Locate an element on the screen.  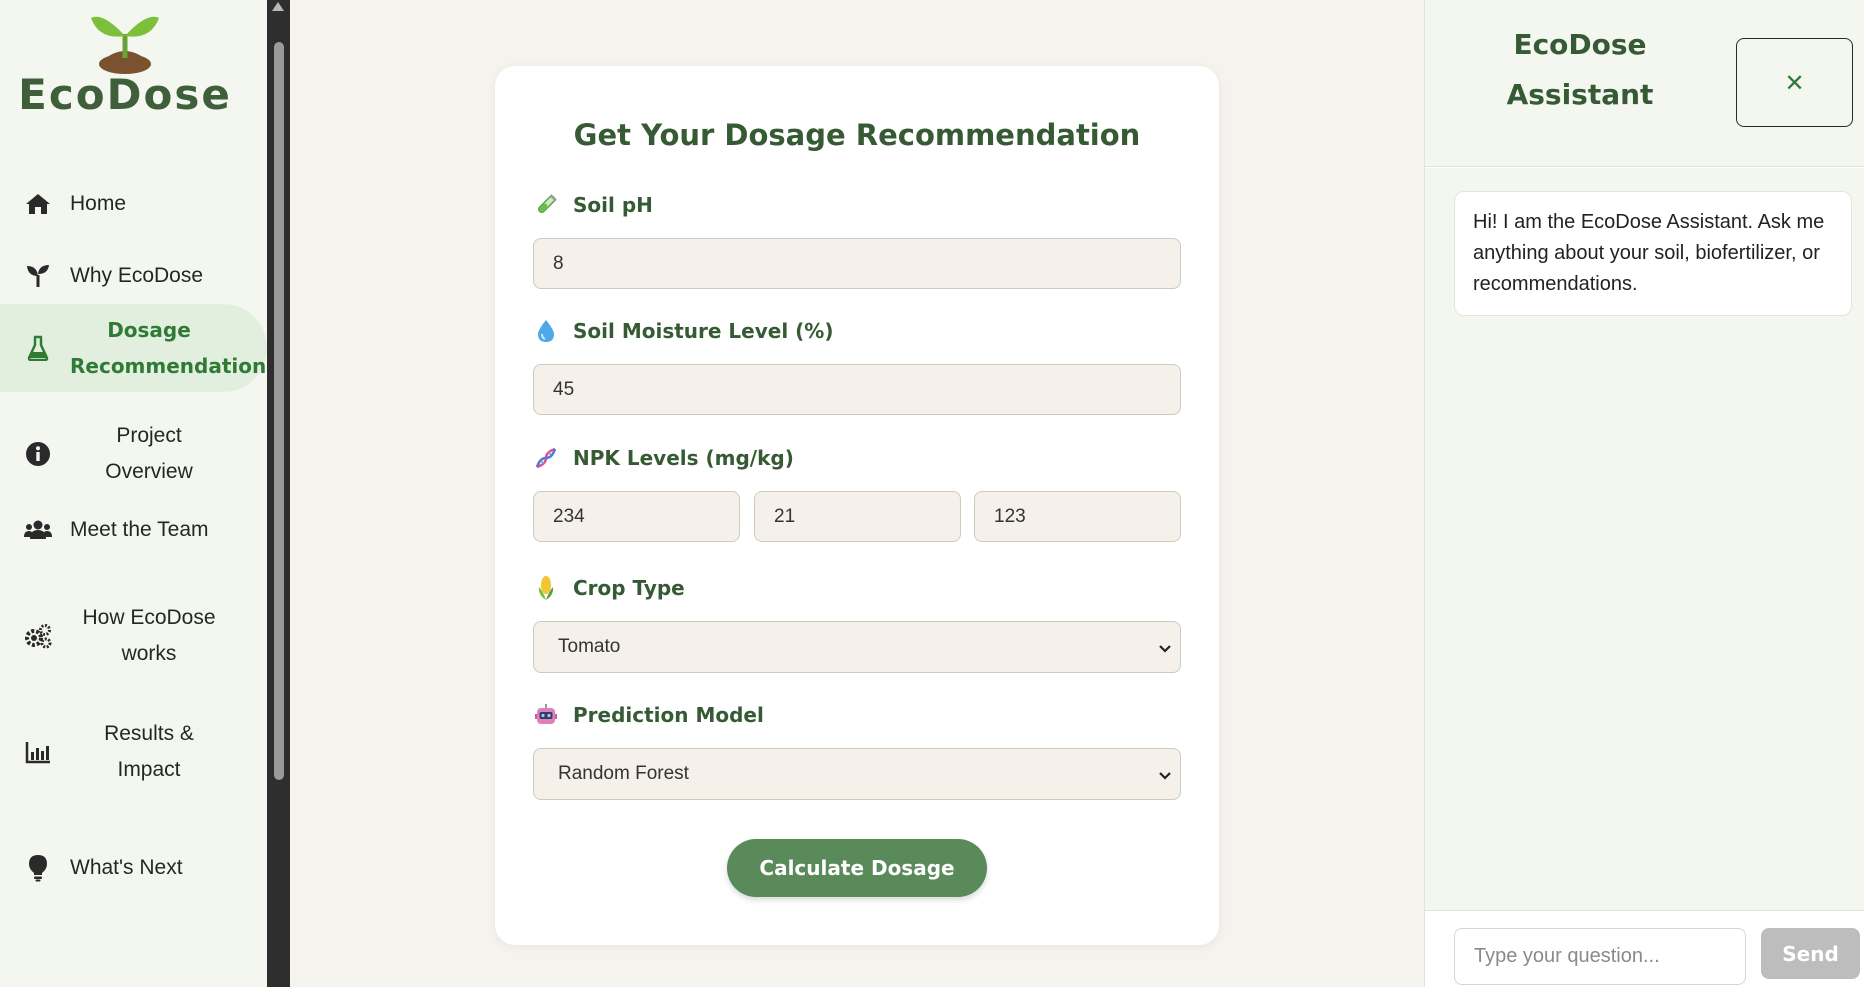
sidebar-item-why-ecodose: Why EcoDose is located at coordinates (133, 276).